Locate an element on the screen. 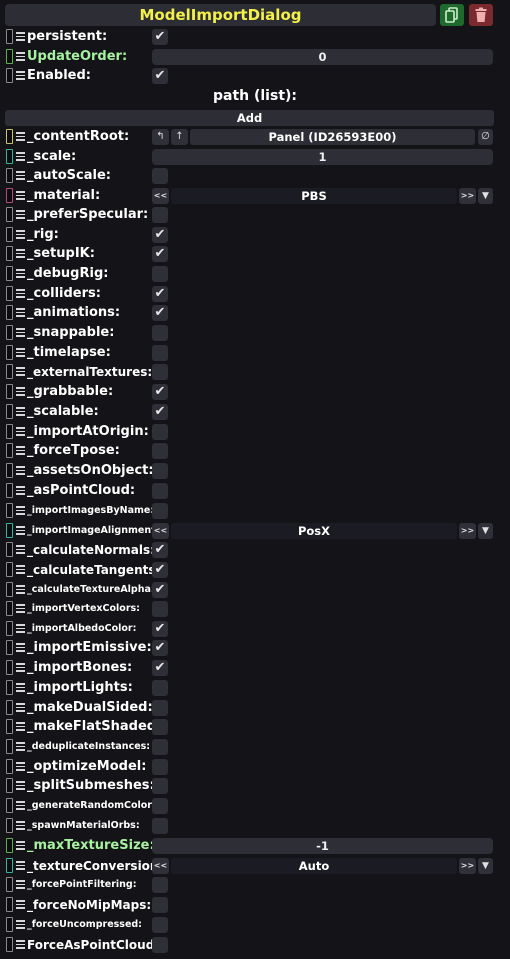 This screenshot has width=510, height=959. calculate-texture-alpha-checkbox: ✔ is located at coordinates (160, 590).